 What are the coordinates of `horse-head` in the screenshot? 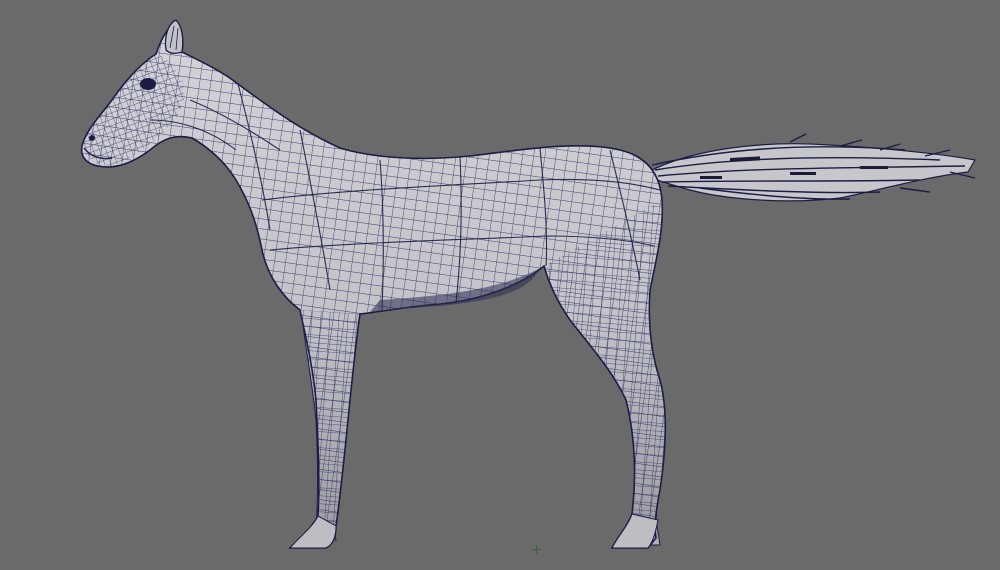 It's located at (133, 110).